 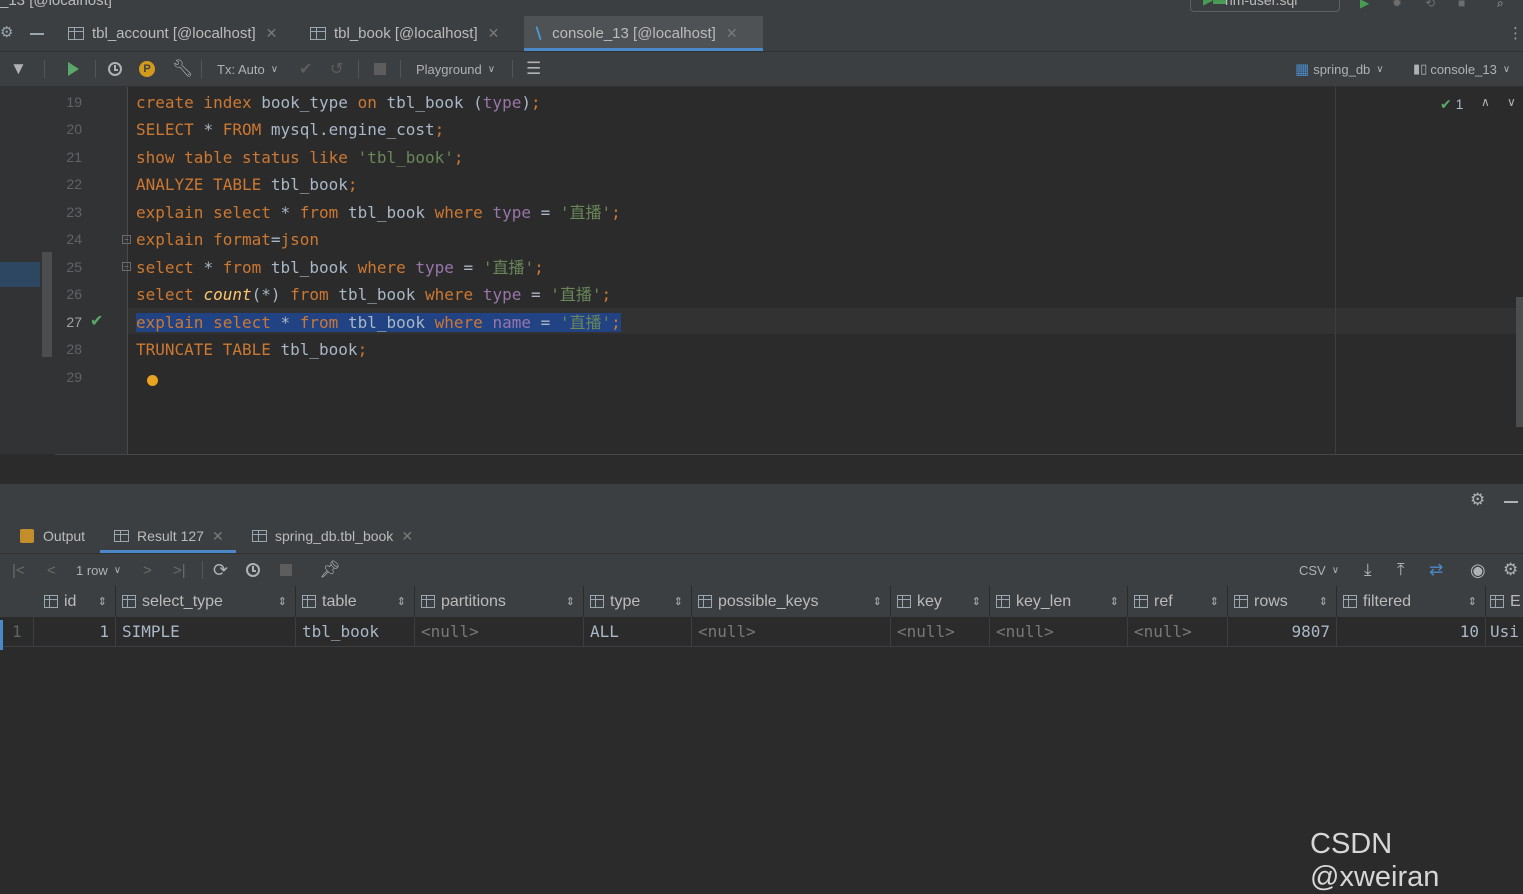 What do you see at coordinates (1364, 5) in the screenshot?
I see `run-icon: ▶` at bounding box center [1364, 5].